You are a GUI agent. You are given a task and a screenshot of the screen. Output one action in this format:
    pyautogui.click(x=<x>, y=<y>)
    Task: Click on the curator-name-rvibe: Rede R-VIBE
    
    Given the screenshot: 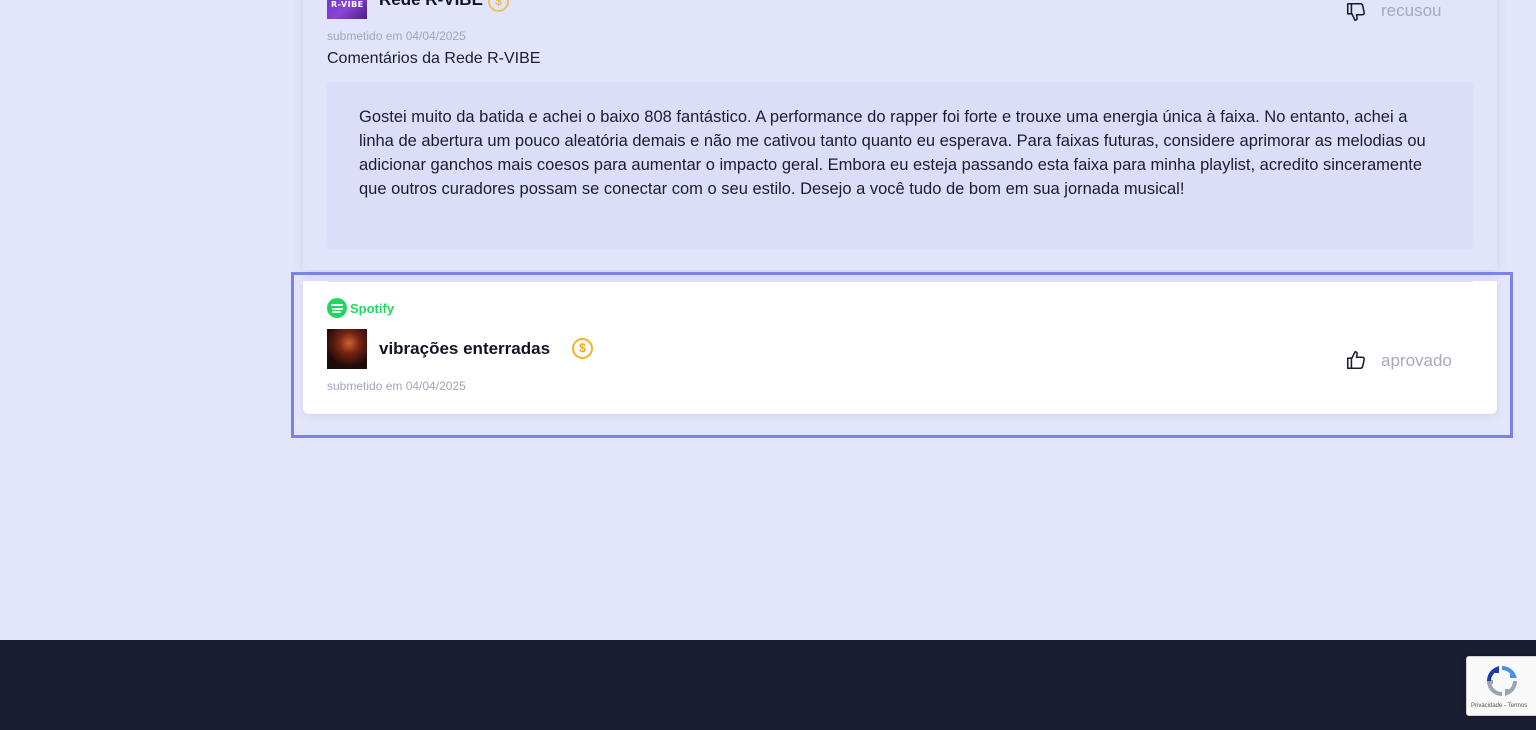 What is the action you would take?
    pyautogui.click(x=431, y=5)
    